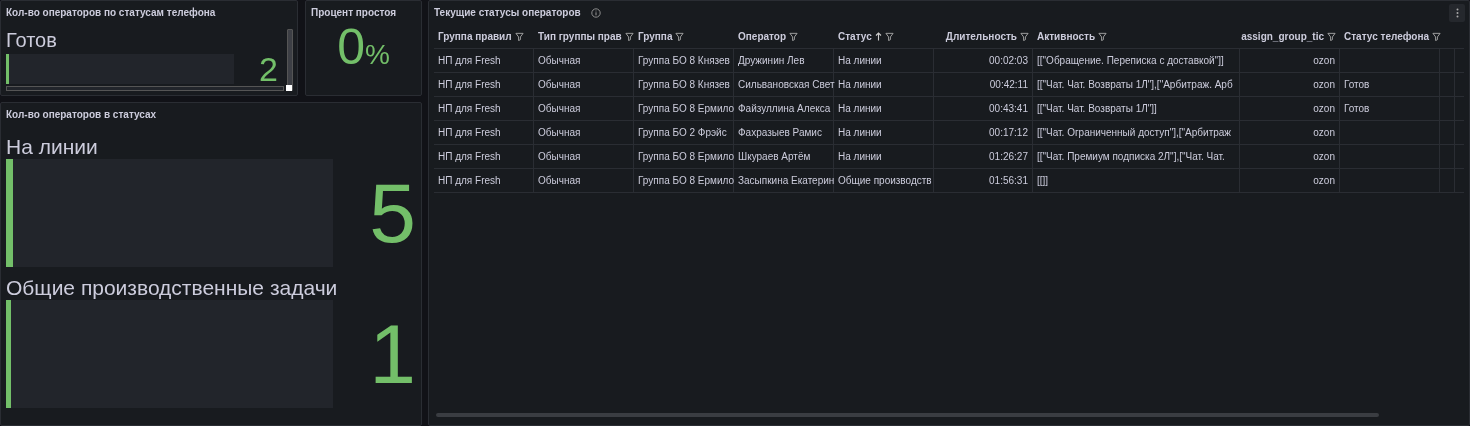 The image size is (1470, 426). Describe the element at coordinates (884, 180) in the screenshot. I see `table-cell: Общие производств` at that location.